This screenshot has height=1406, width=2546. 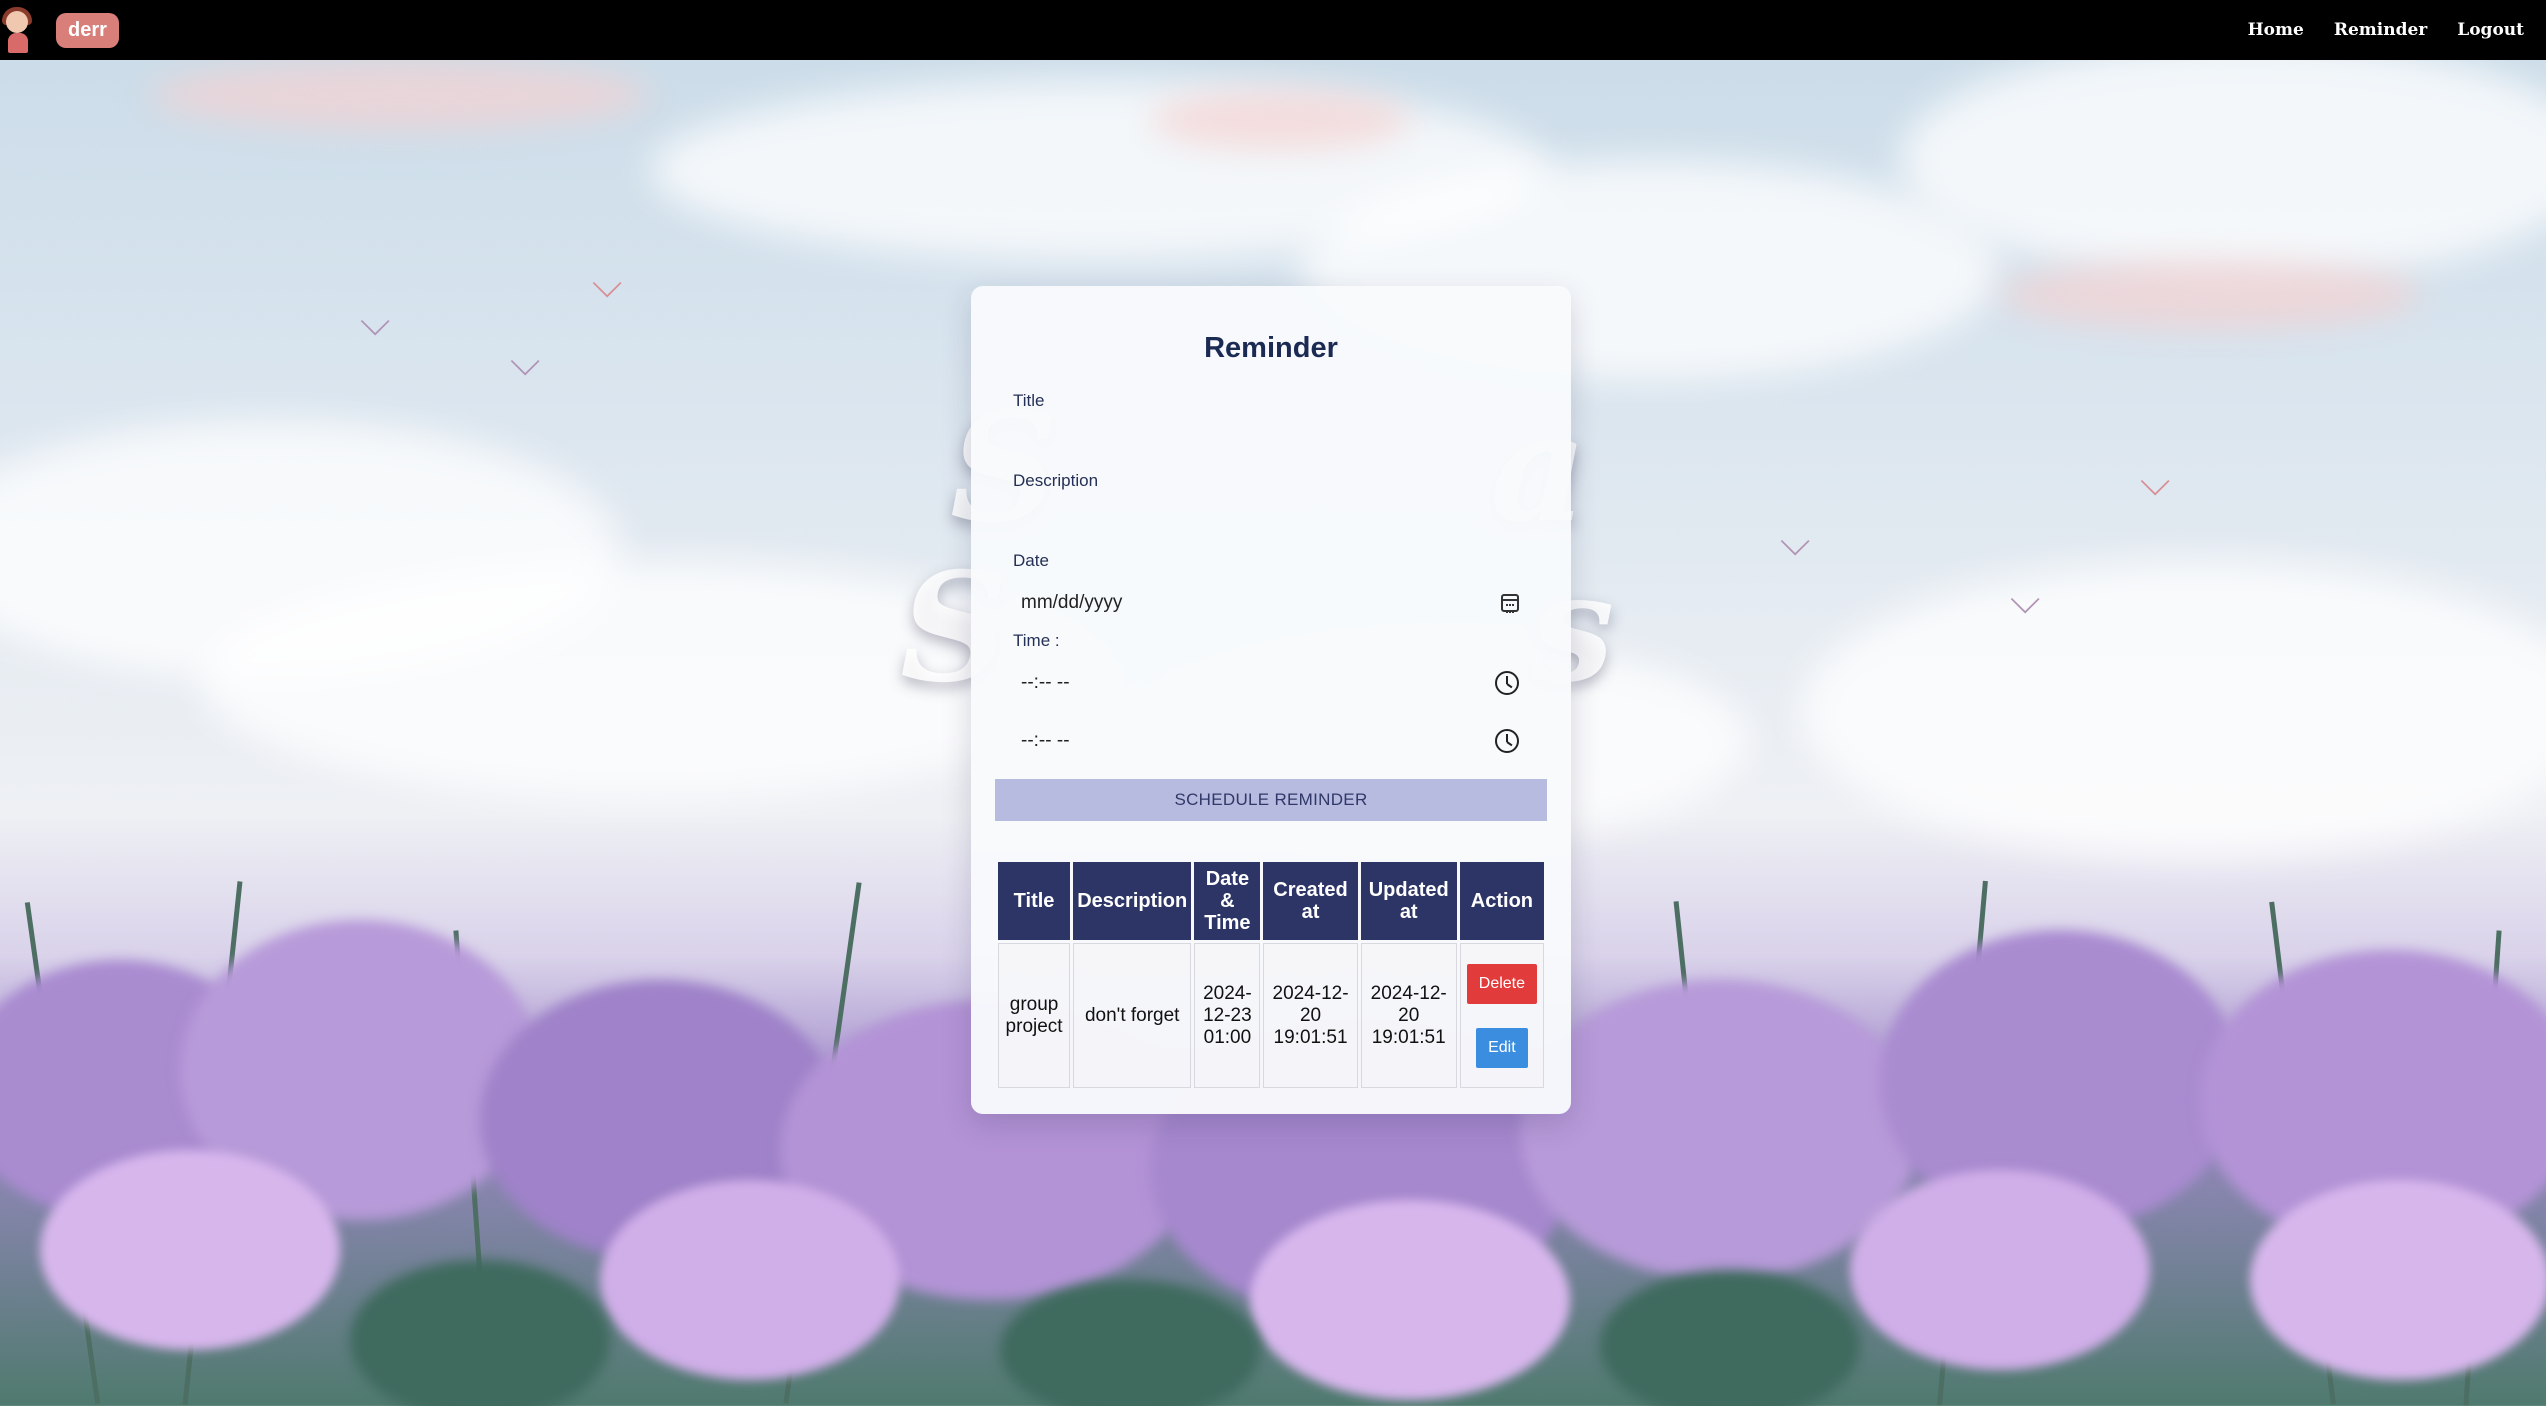 What do you see at coordinates (2380, 30) in the screenshot?
I see `nav-reminder-link: Reminder` at bounding box center [2380, 30].